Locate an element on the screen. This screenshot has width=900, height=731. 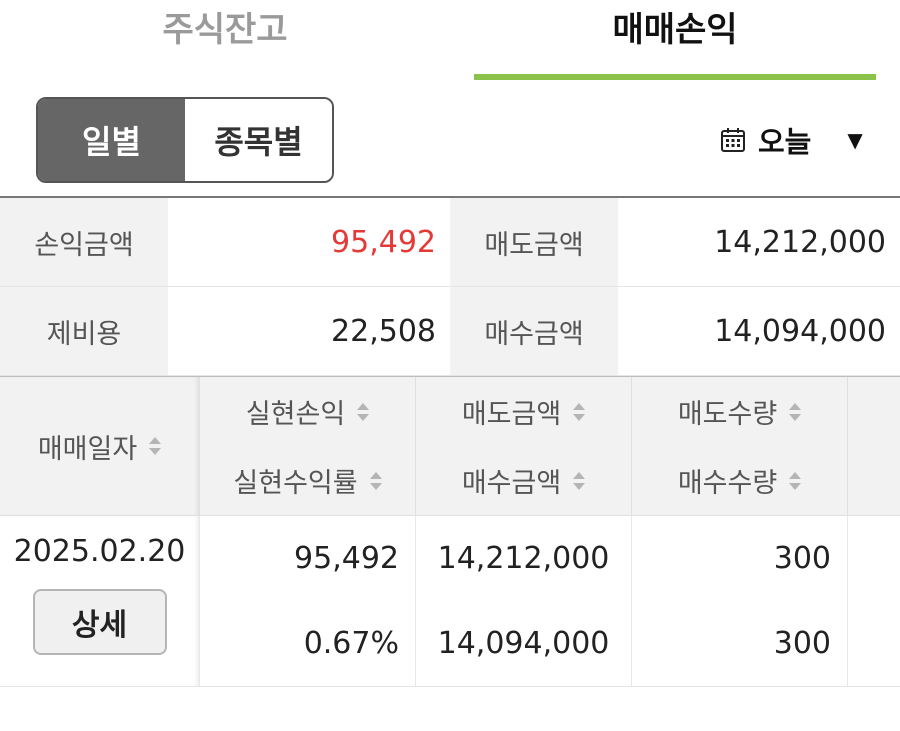
trade-date-cell: 2025.02.20 상세 is located at coordinates (100, 601).